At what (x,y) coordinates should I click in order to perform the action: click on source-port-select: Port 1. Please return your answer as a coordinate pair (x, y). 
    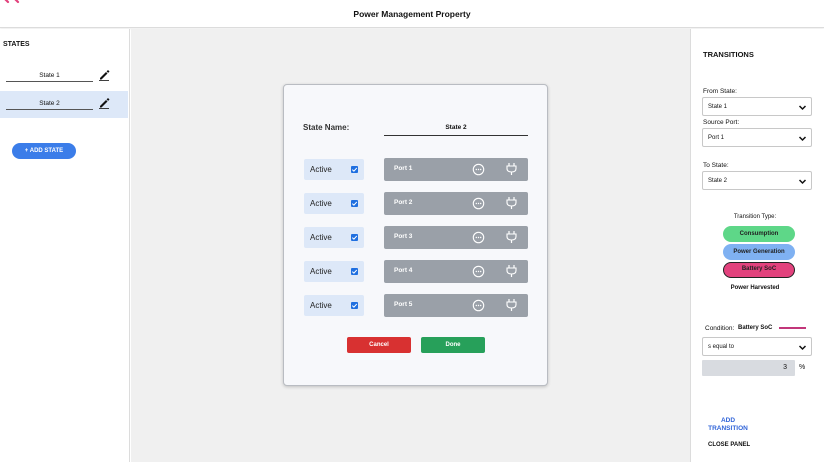
    Looking at the image, I should click on (757, 137).